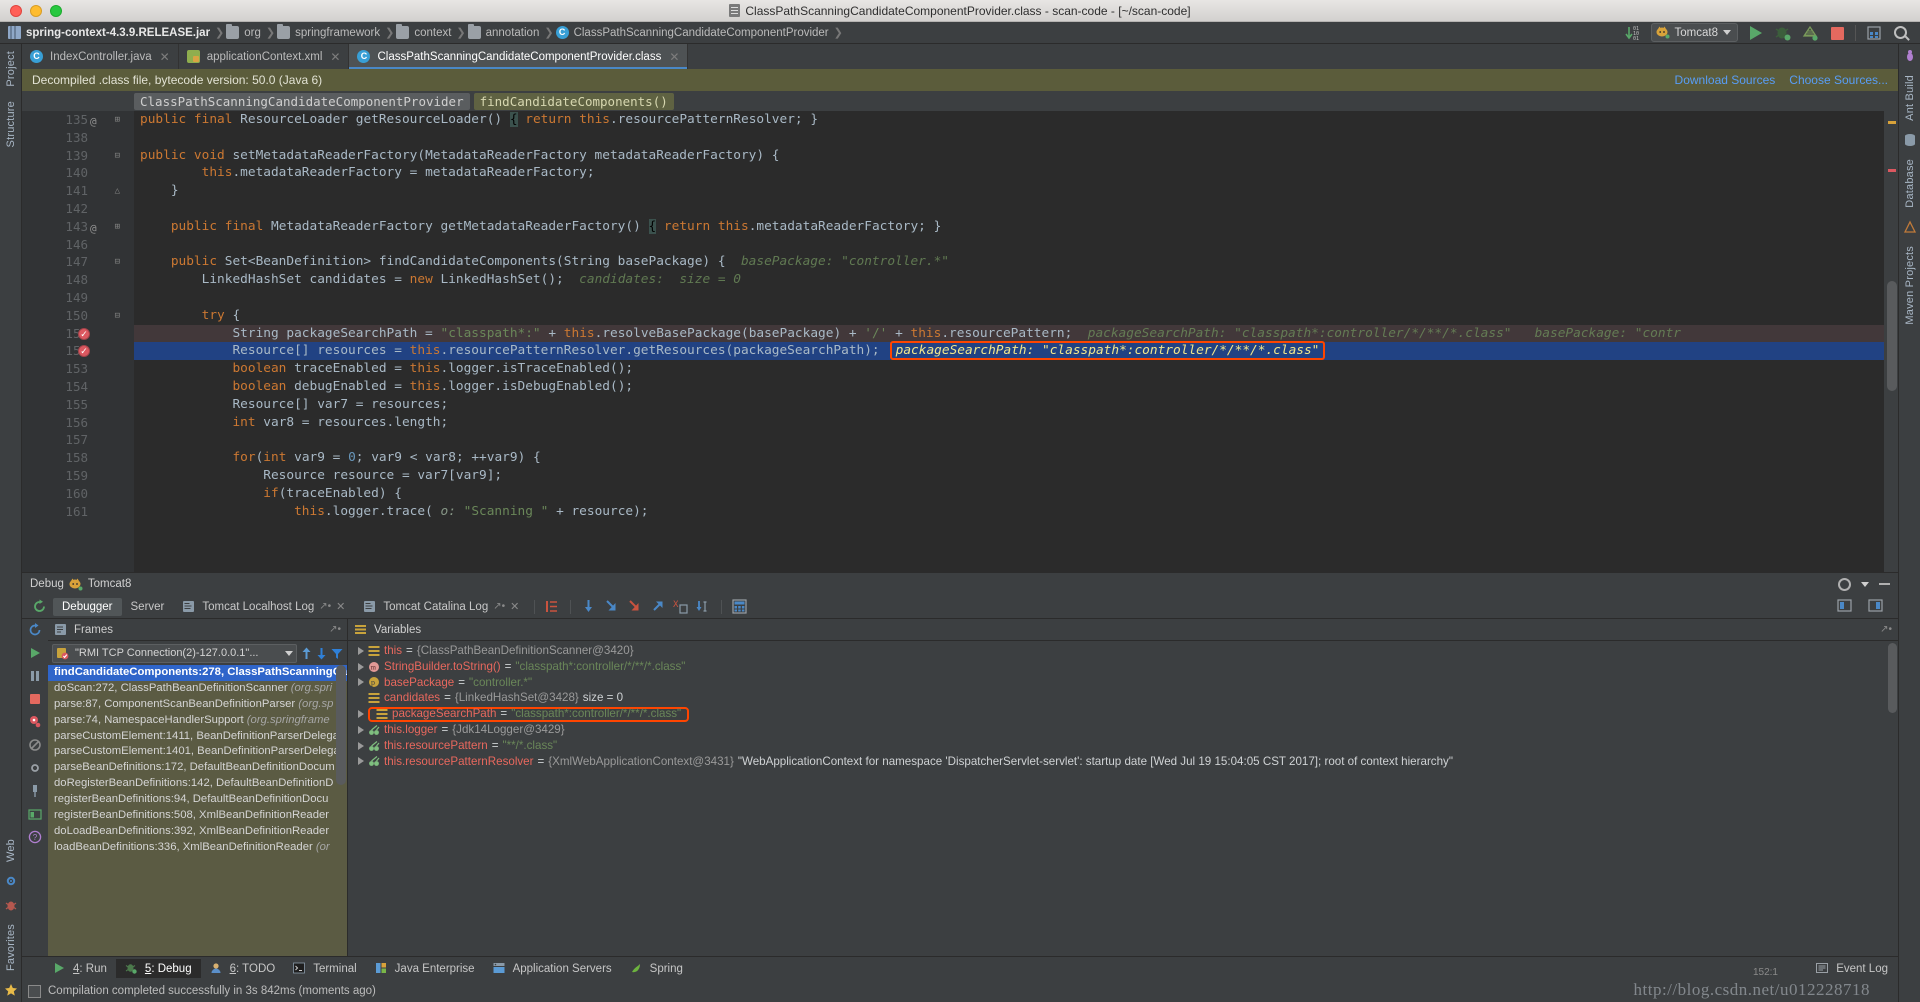 This screenshot has height=1002, width=1920. What do you see at coordinates (78, 423) in the screenshot?
I see `gutter-line: 156` at bounding box center [78, 423].